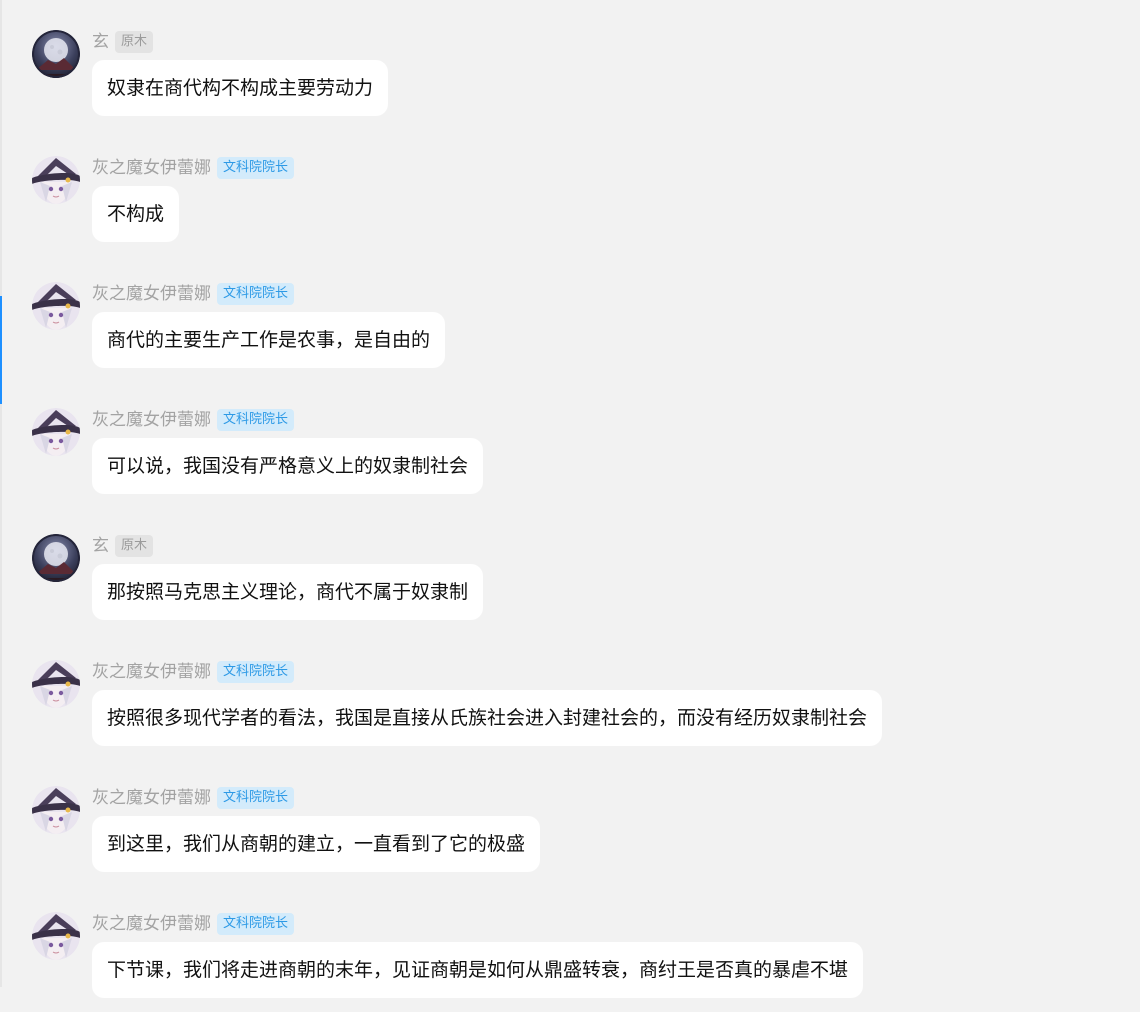 The height and width of the screenshot is (1012, 1140). I want to click on message-bubble: 奴隶在商代构不构成主要劳动力, so click(240, 88).